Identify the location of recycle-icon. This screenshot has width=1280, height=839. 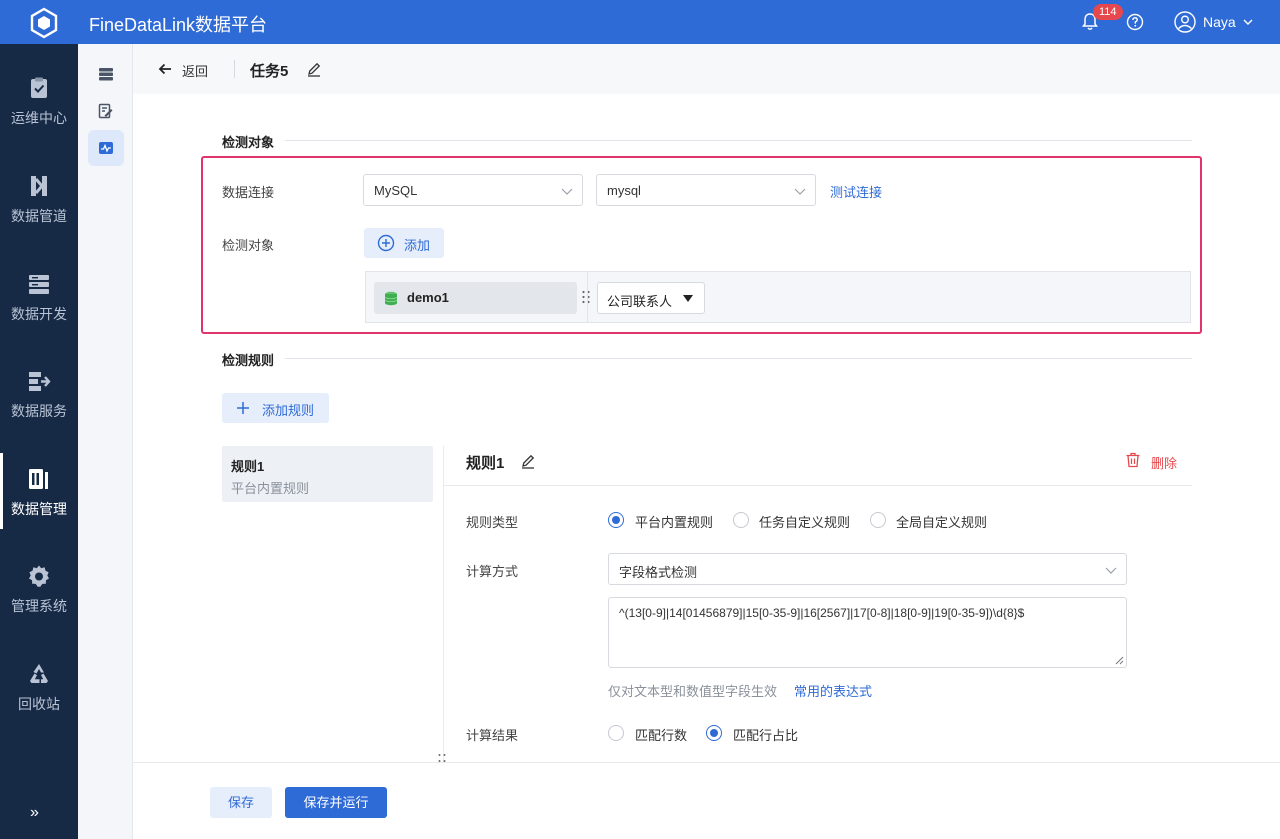
(39, 673).